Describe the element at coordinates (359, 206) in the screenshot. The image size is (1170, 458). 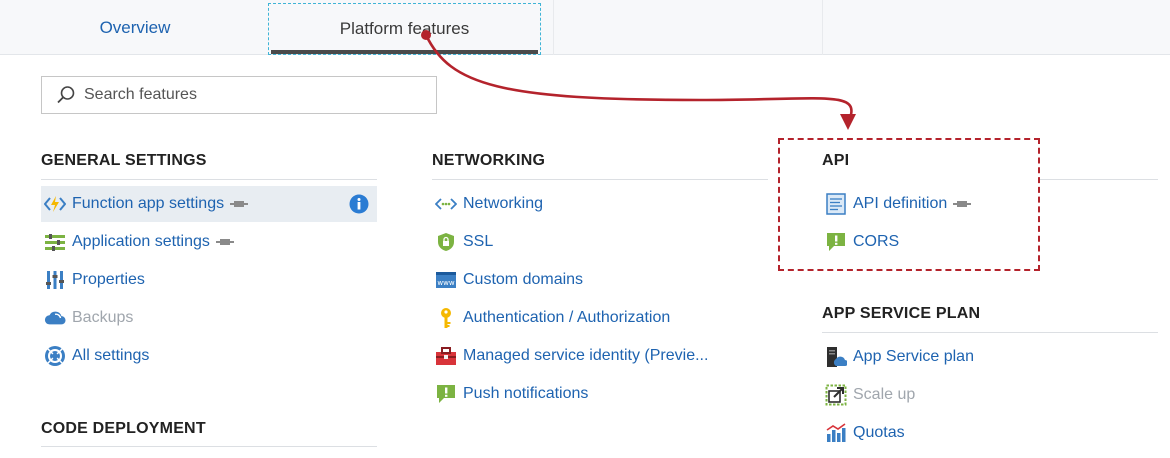
I see `info-icon` at that location.